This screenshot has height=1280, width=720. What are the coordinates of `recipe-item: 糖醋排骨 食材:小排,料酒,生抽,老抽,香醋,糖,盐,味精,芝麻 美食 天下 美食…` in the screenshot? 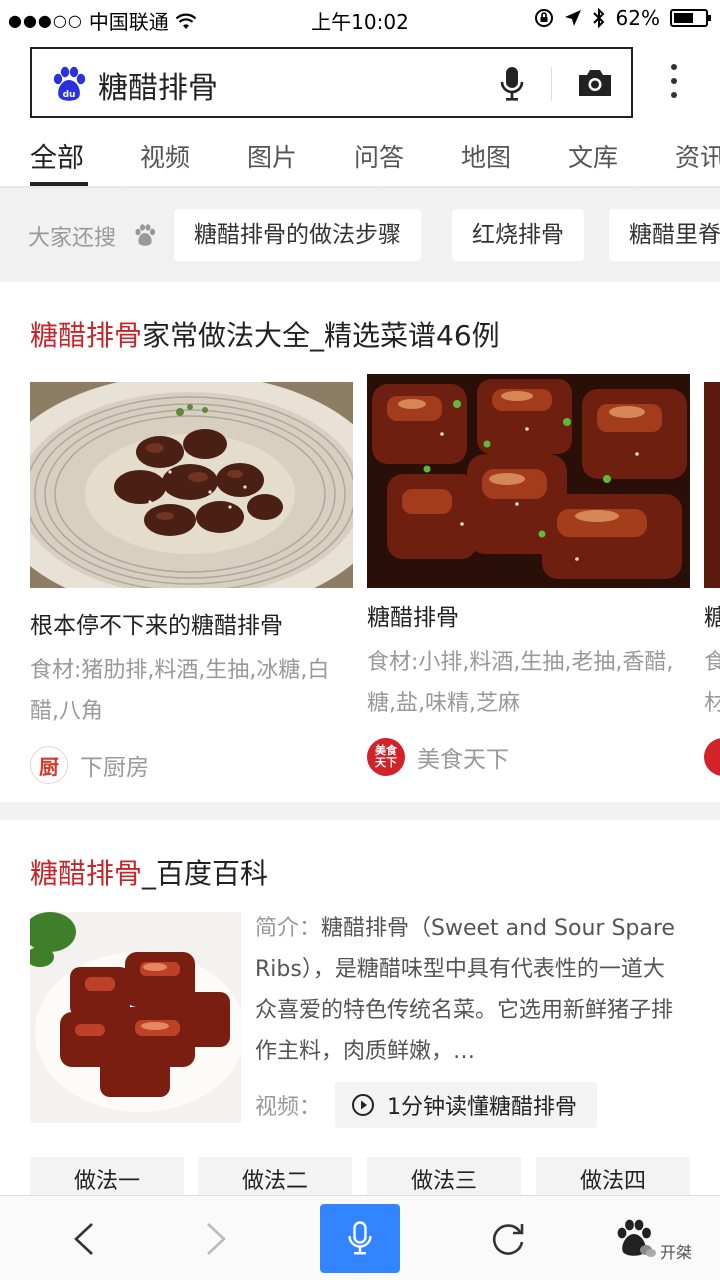 It's located at (528, 575).